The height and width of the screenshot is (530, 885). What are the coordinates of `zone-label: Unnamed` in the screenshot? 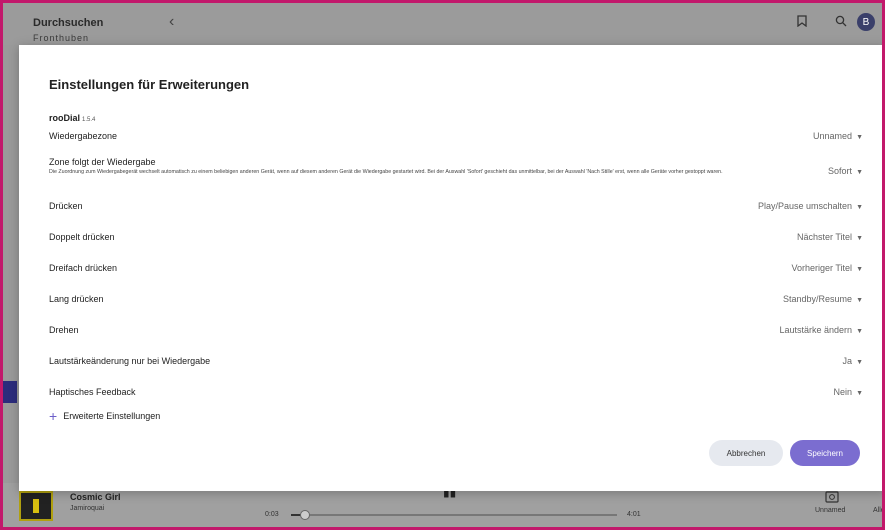 It's located at (830, 510).